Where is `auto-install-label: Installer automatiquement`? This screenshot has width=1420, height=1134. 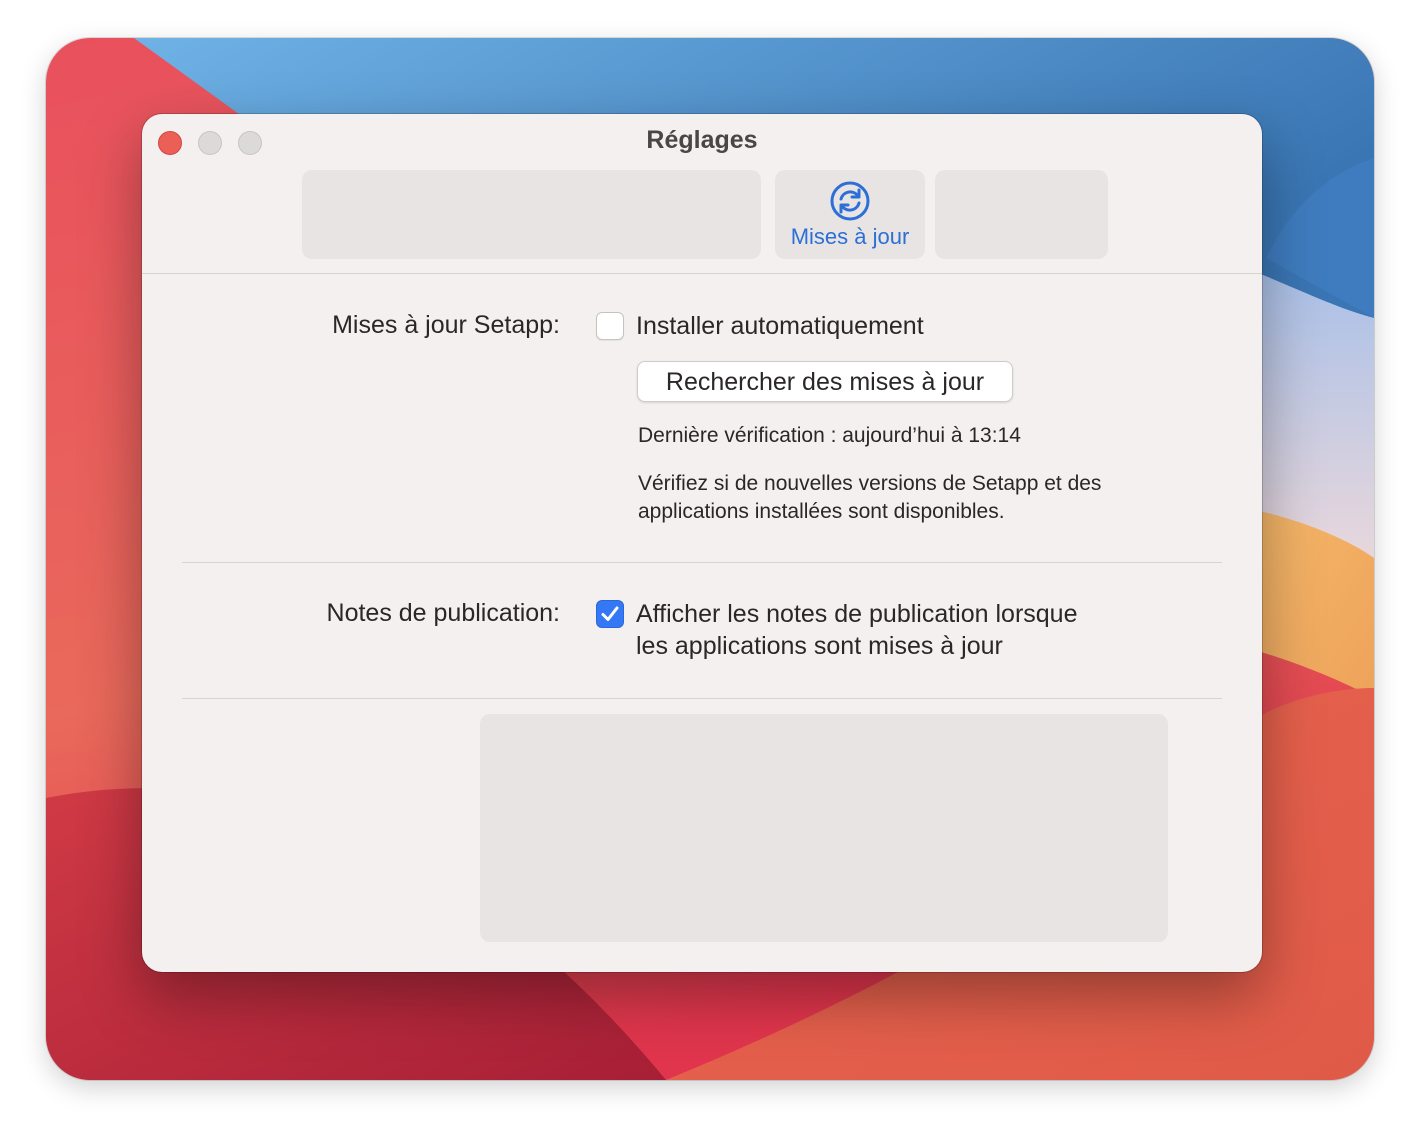 auto-install-label: Installer automatiquement is located at coordinates (780, 326).